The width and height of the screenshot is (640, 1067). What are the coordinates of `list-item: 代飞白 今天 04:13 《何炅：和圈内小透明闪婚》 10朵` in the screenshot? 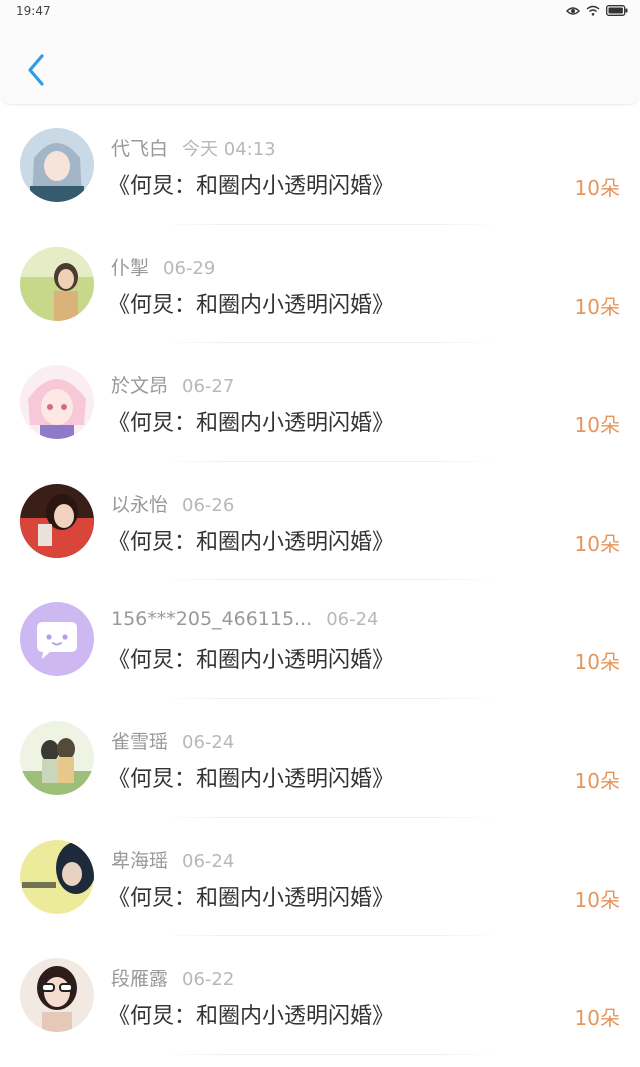 It's located at (320, 165).